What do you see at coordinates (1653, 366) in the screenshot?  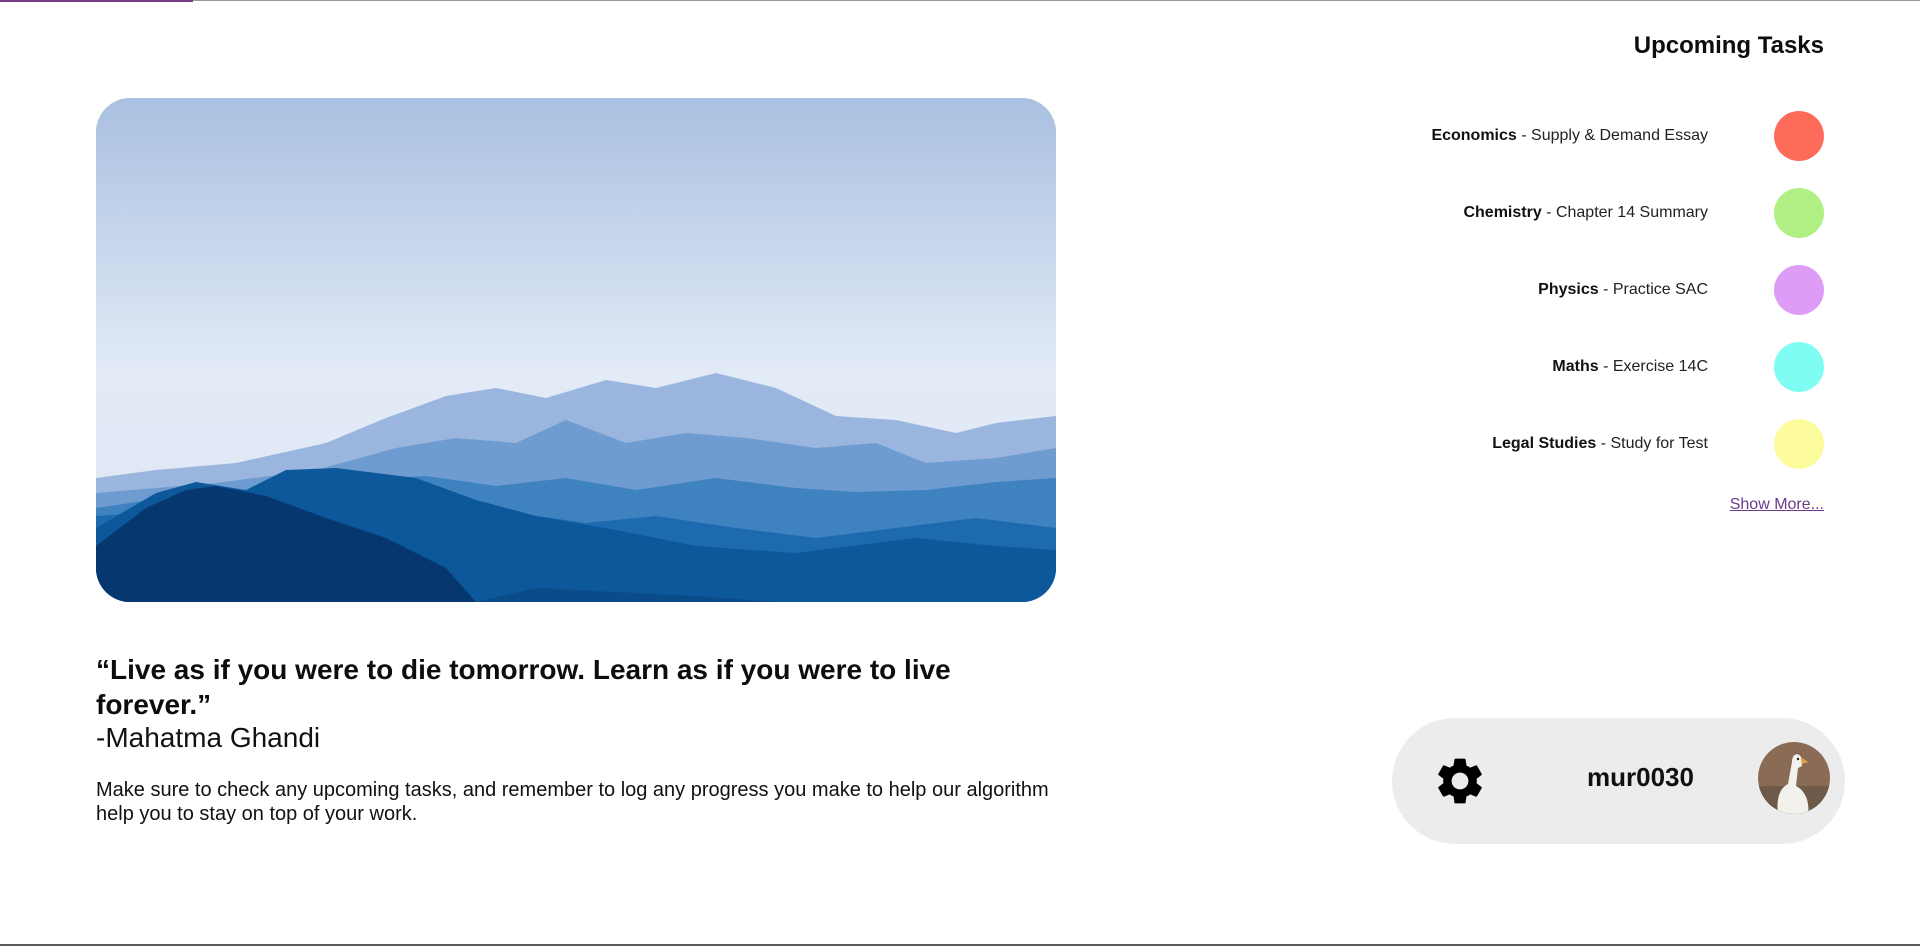 I see `task-description: - Exercise 14C` at bounding box center [1653, 366].